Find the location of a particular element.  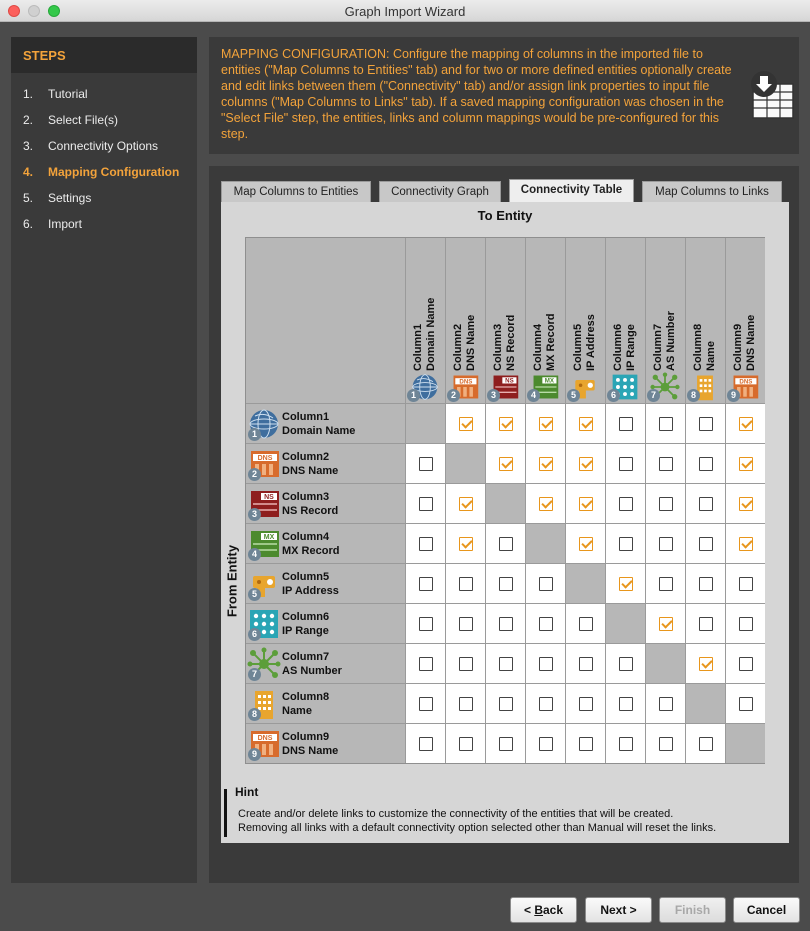

next-button: Next > is located at coordinates (618, 910).